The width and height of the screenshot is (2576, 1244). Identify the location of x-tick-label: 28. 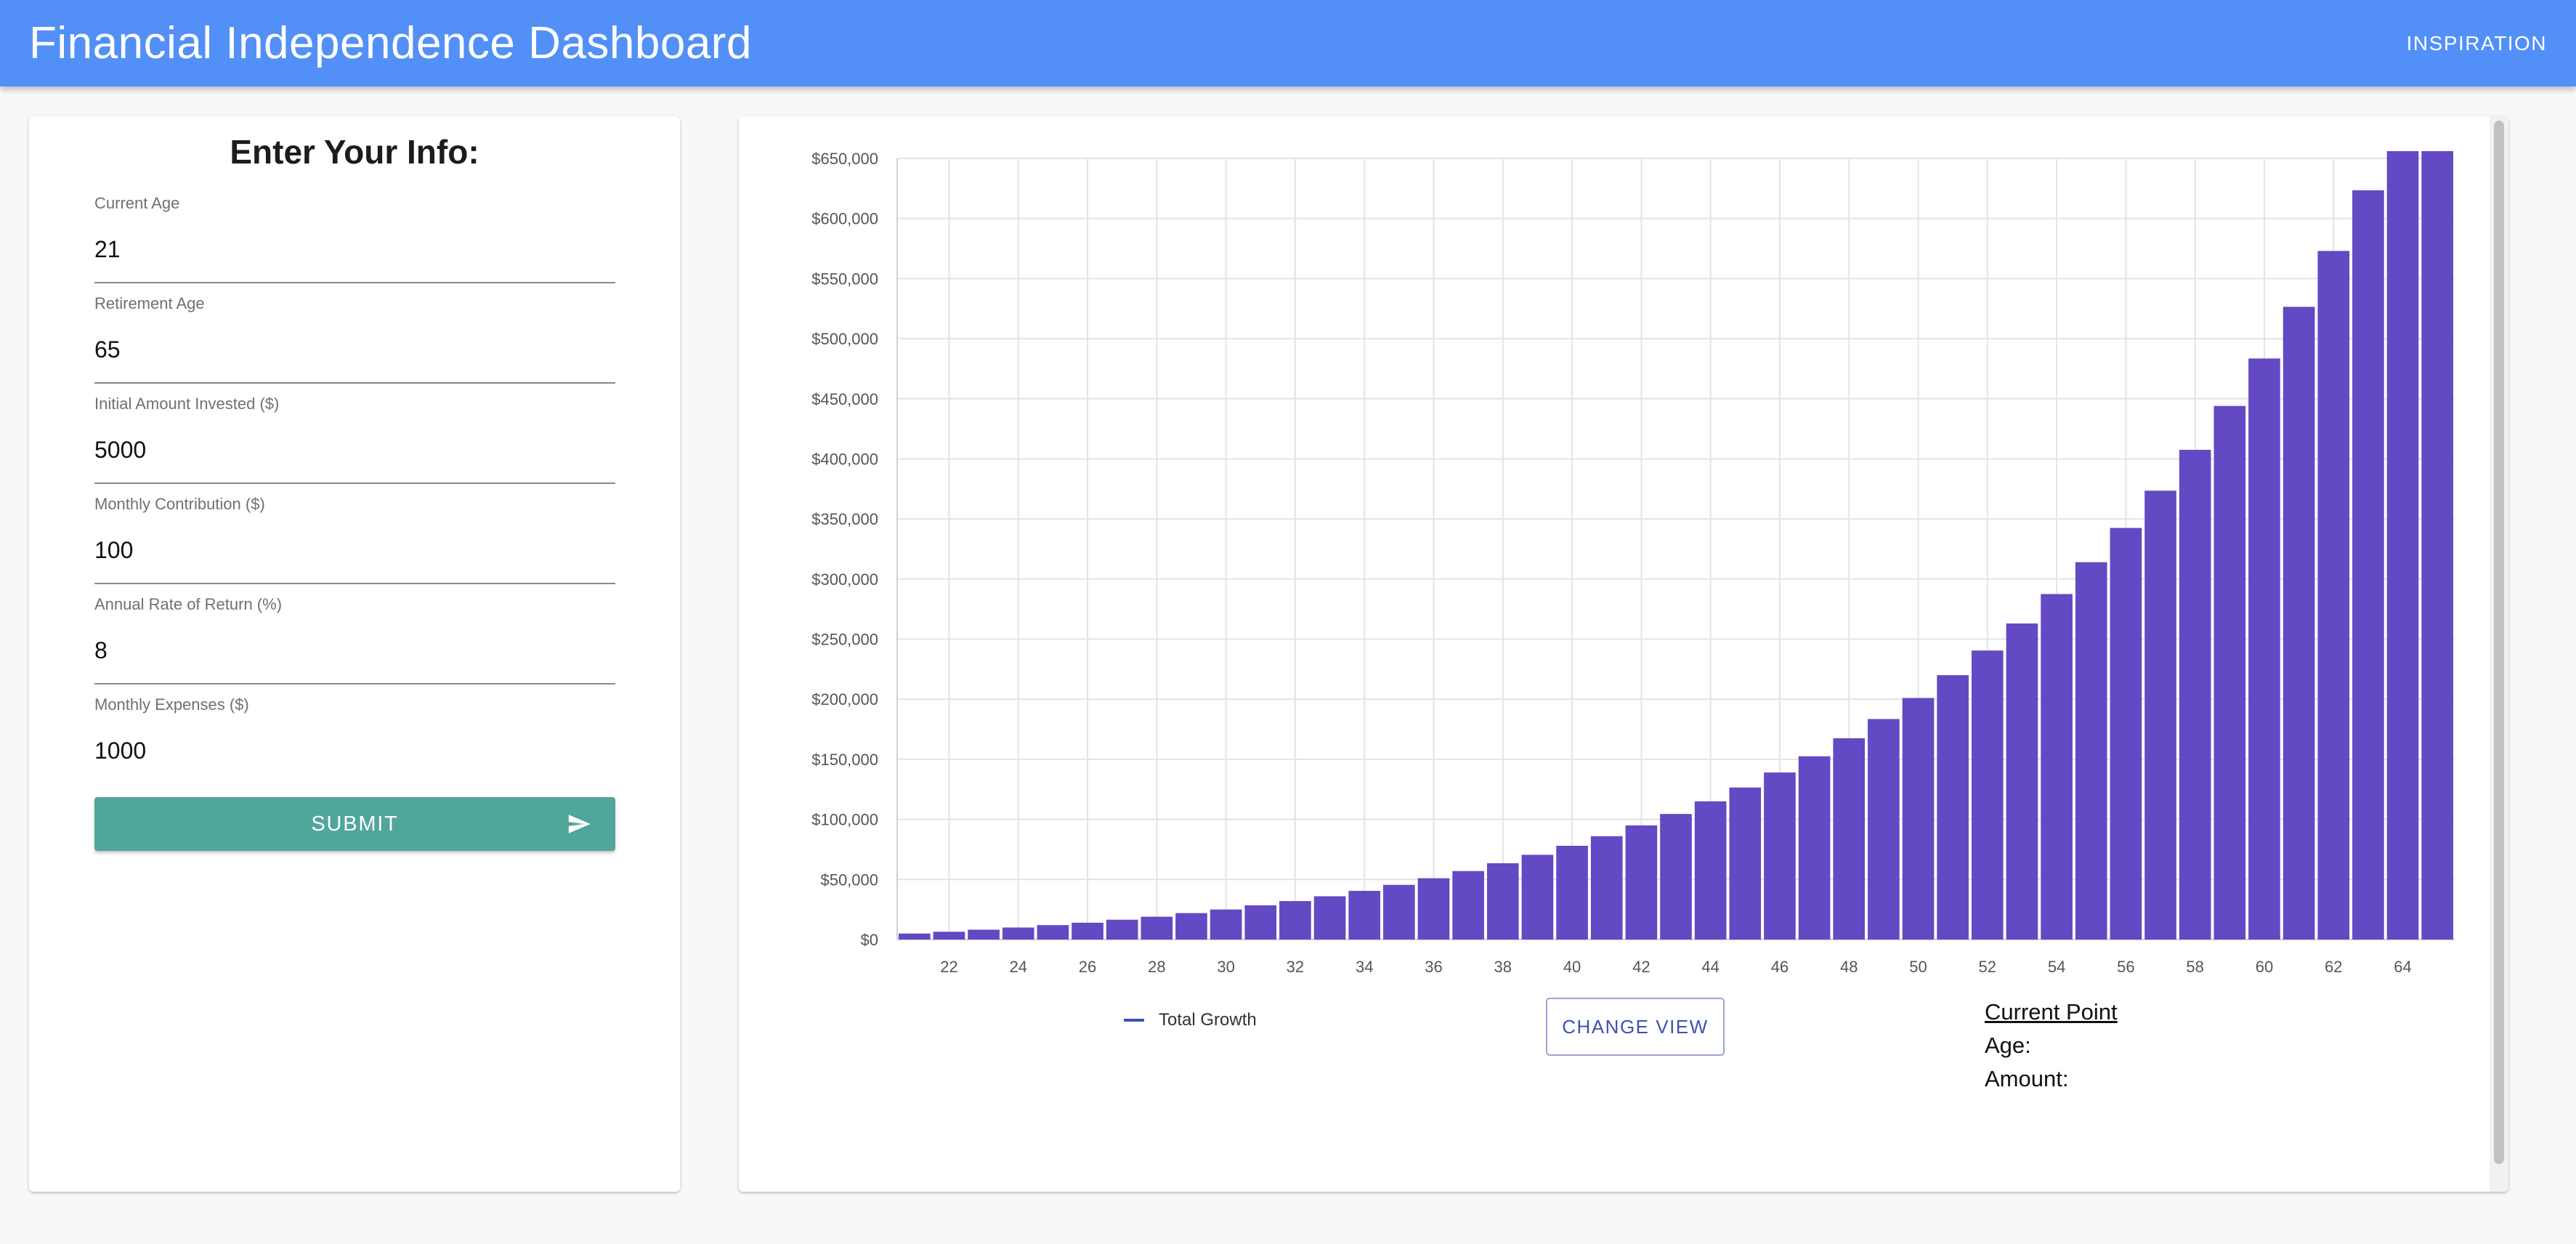
(1156, 967).